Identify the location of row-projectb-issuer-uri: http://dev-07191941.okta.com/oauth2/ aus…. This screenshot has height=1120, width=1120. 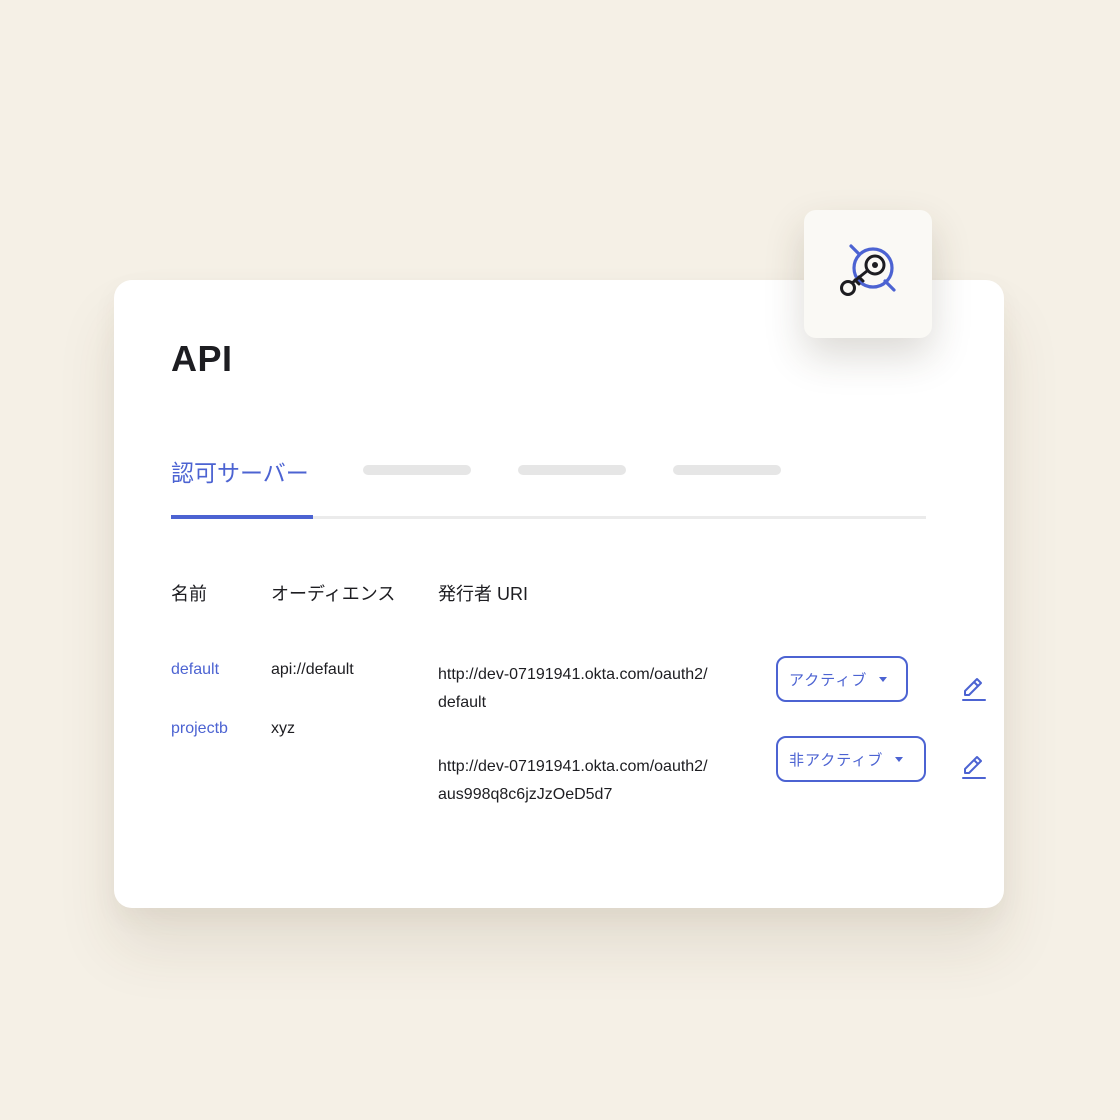
(598, 781).